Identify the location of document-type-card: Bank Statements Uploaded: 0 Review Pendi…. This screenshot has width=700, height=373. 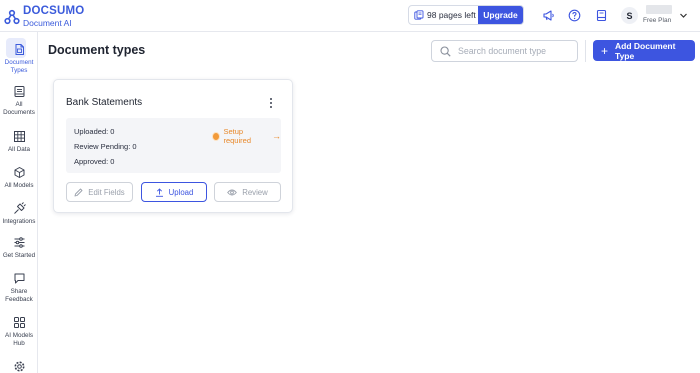
(173, 146).